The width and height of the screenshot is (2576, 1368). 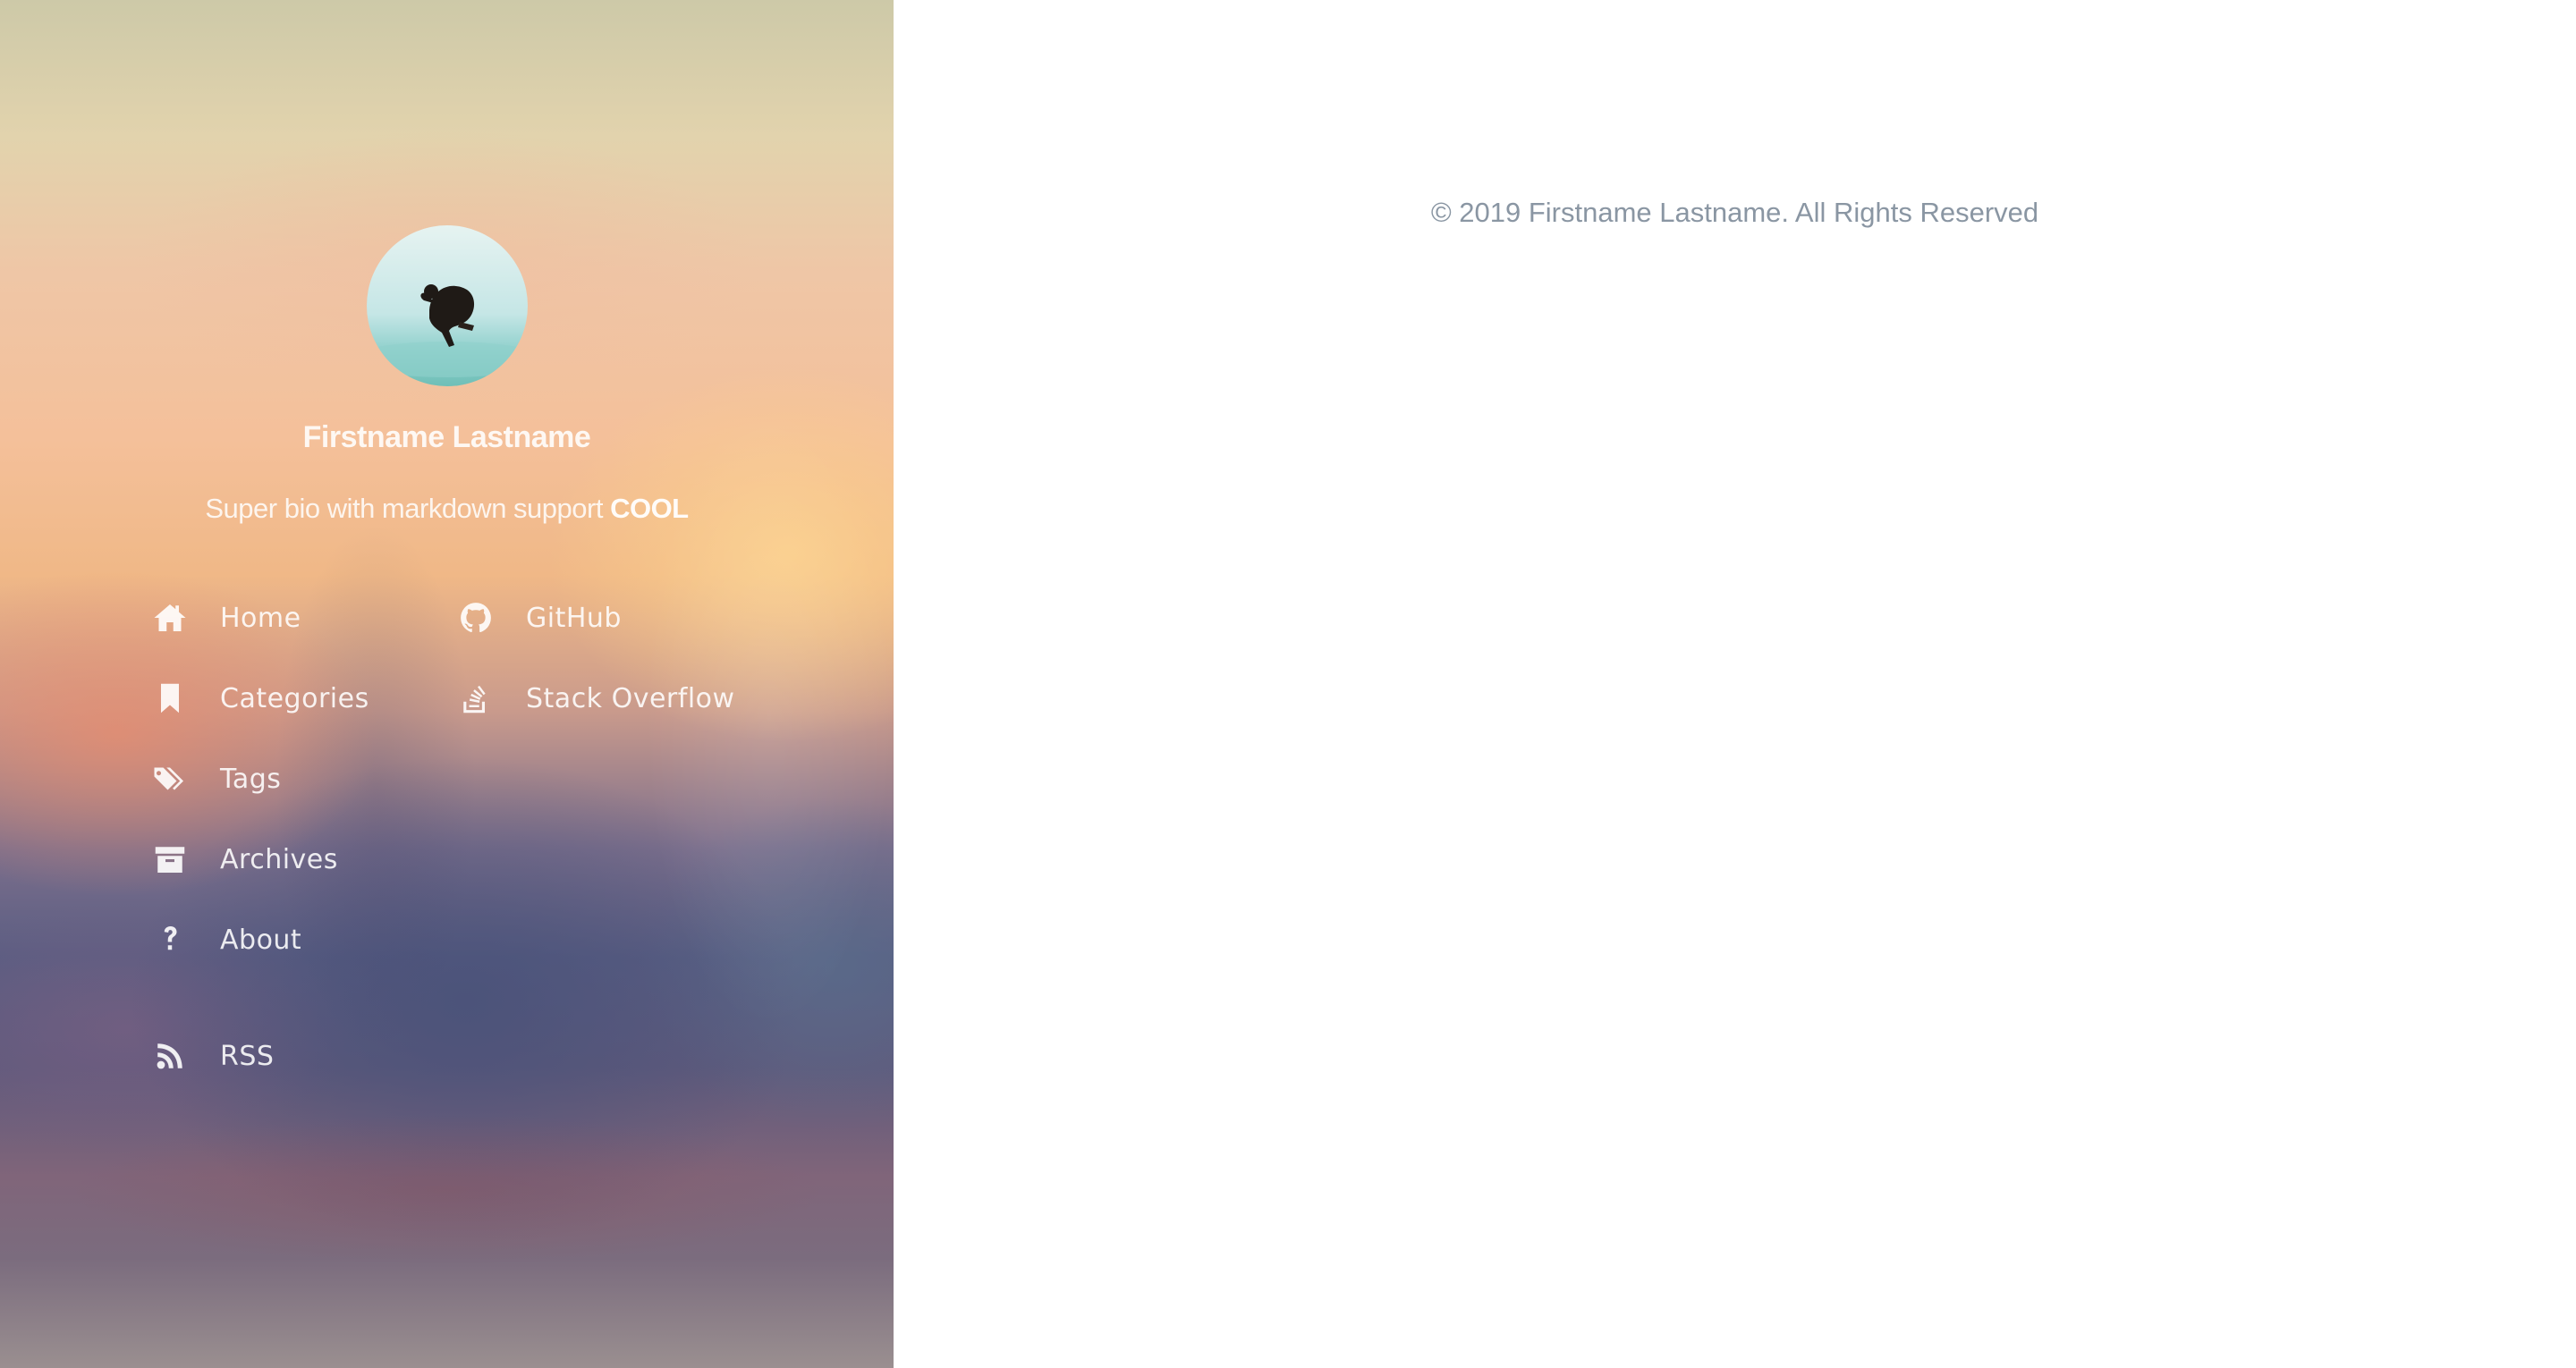 I want to click on nav-item-about: About, so click(x=225, y=940).